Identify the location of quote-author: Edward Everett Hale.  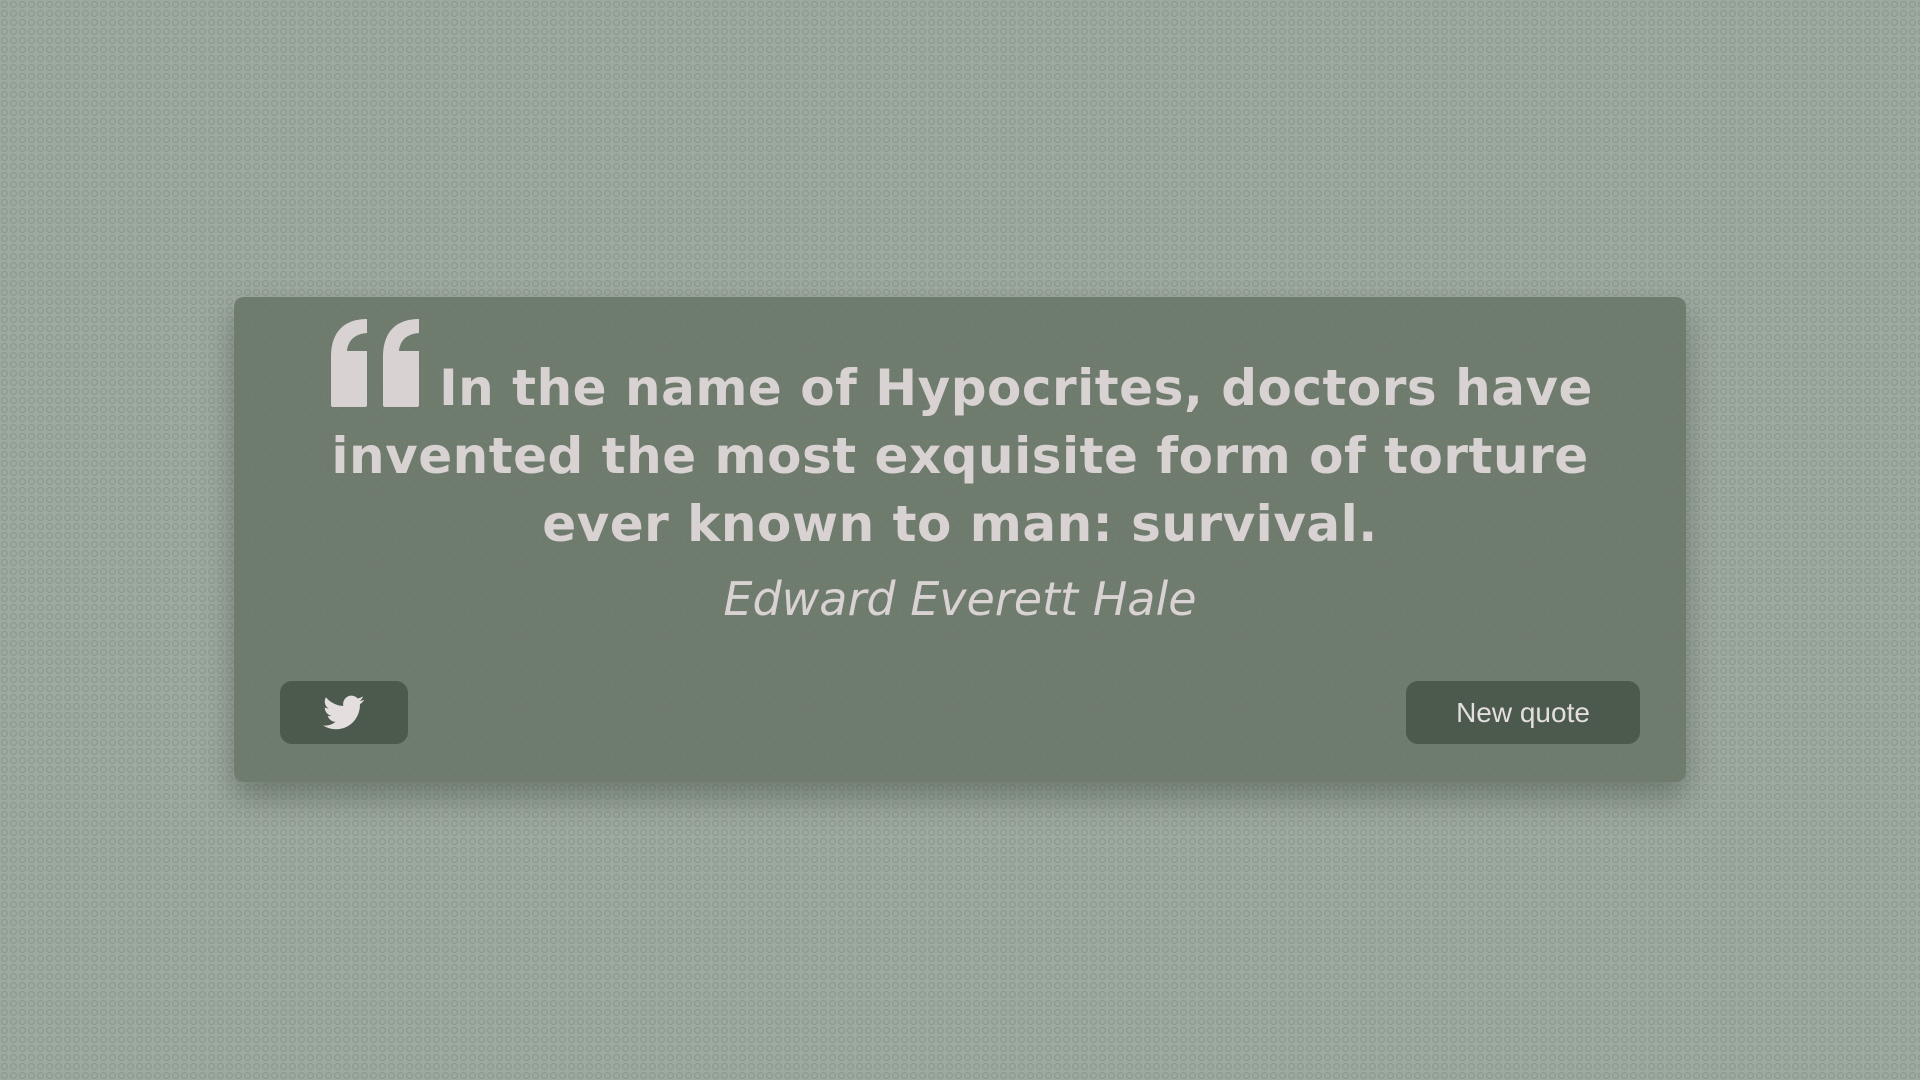
(960, 599).